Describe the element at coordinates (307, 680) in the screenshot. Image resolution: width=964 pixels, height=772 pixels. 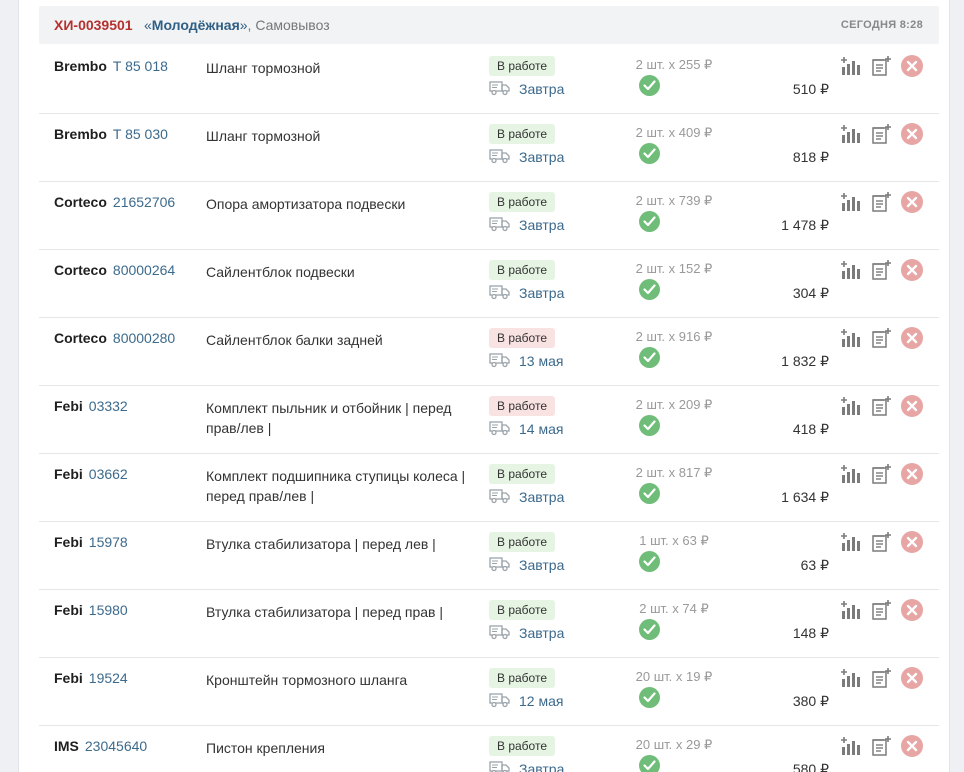
I see `item-description: Кронштейн тормозного шланга` at that location.